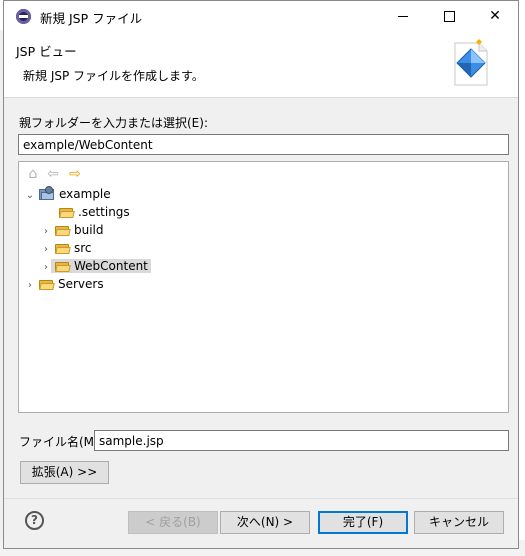 The image size is (525, 556). I want to click on wizard-page-description: 新規 JSP ファイルを作成します。, so click(113, 76).